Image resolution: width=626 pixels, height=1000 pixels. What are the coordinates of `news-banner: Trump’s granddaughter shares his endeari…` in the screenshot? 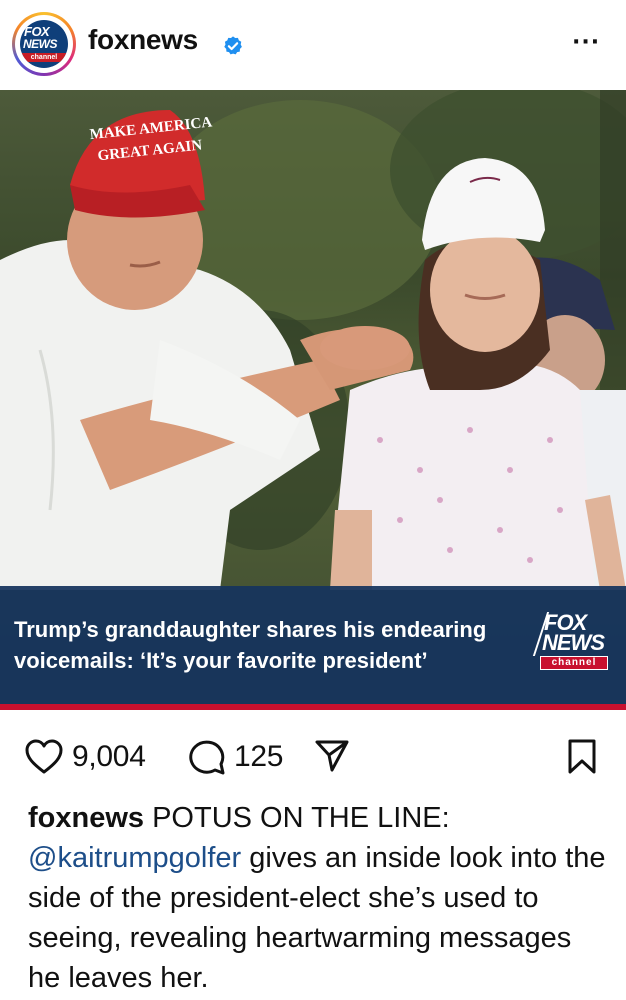 It's located at (313, 648).